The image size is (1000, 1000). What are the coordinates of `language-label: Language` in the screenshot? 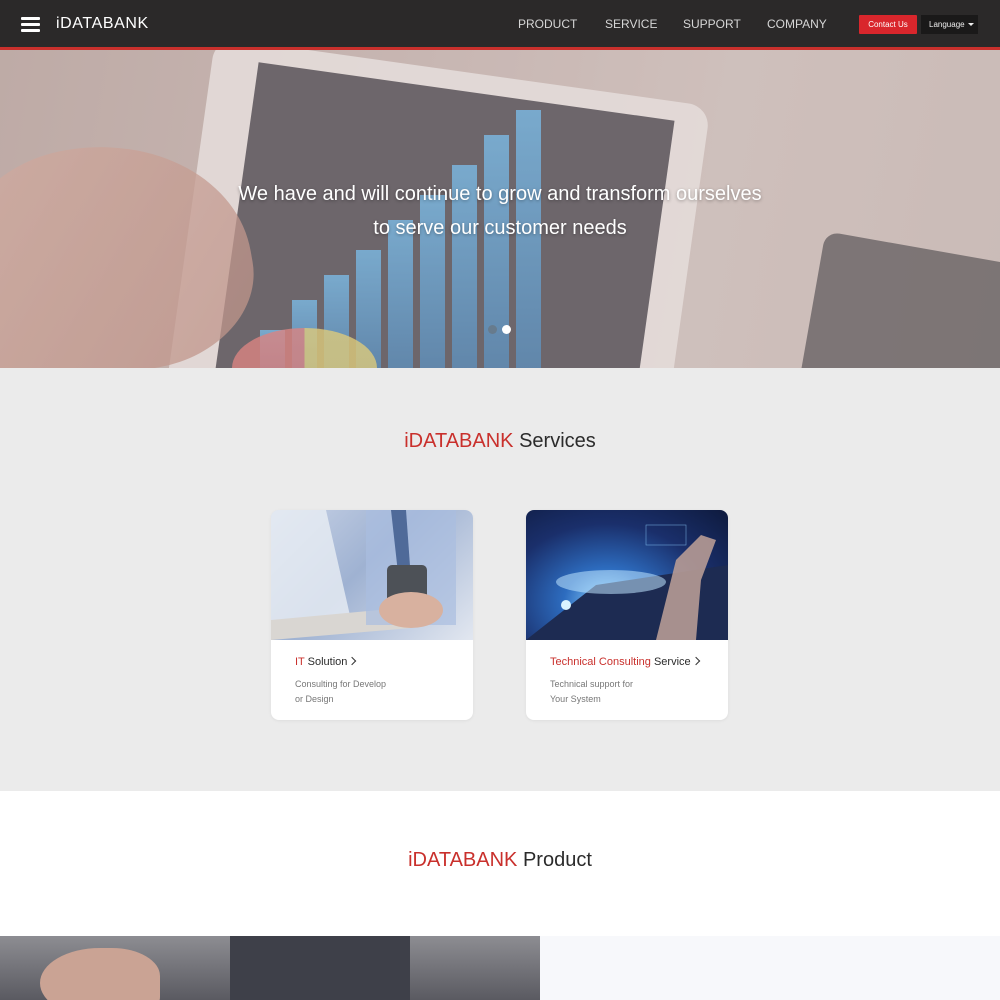 It's located at (947, 24).